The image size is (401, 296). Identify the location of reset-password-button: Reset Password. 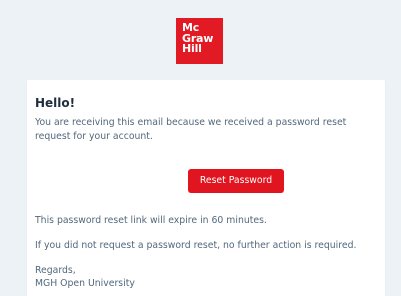
(236, 181).